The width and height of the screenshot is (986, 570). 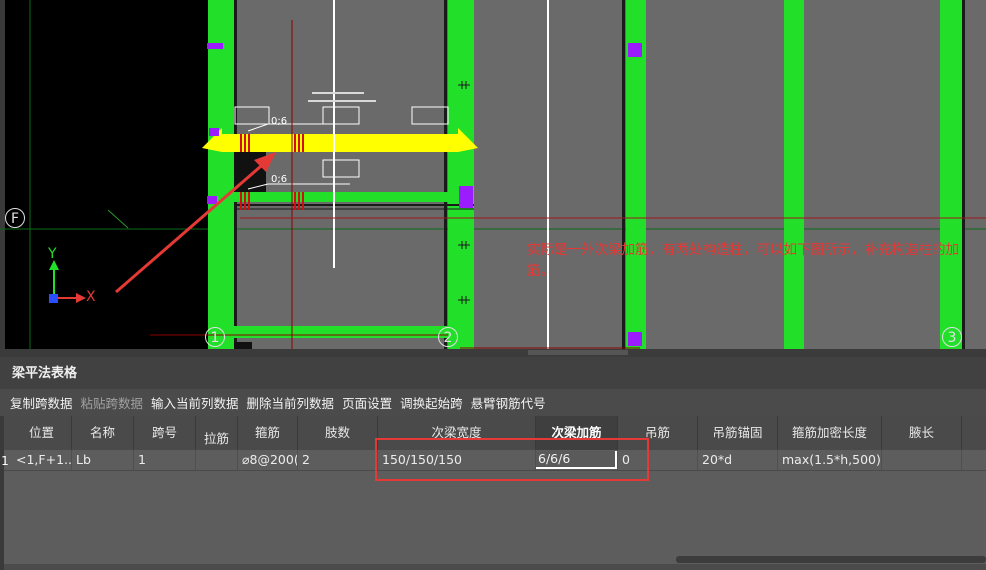 I want to click on highlight-box, so click(x=512, y=459).